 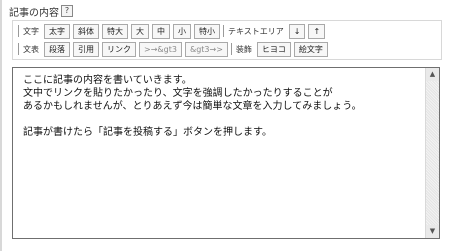 What do you see at coordinates (115, 31) in the screenshot?
I see `size-xlarge-button: 特大` at bounding box center [115, 31].